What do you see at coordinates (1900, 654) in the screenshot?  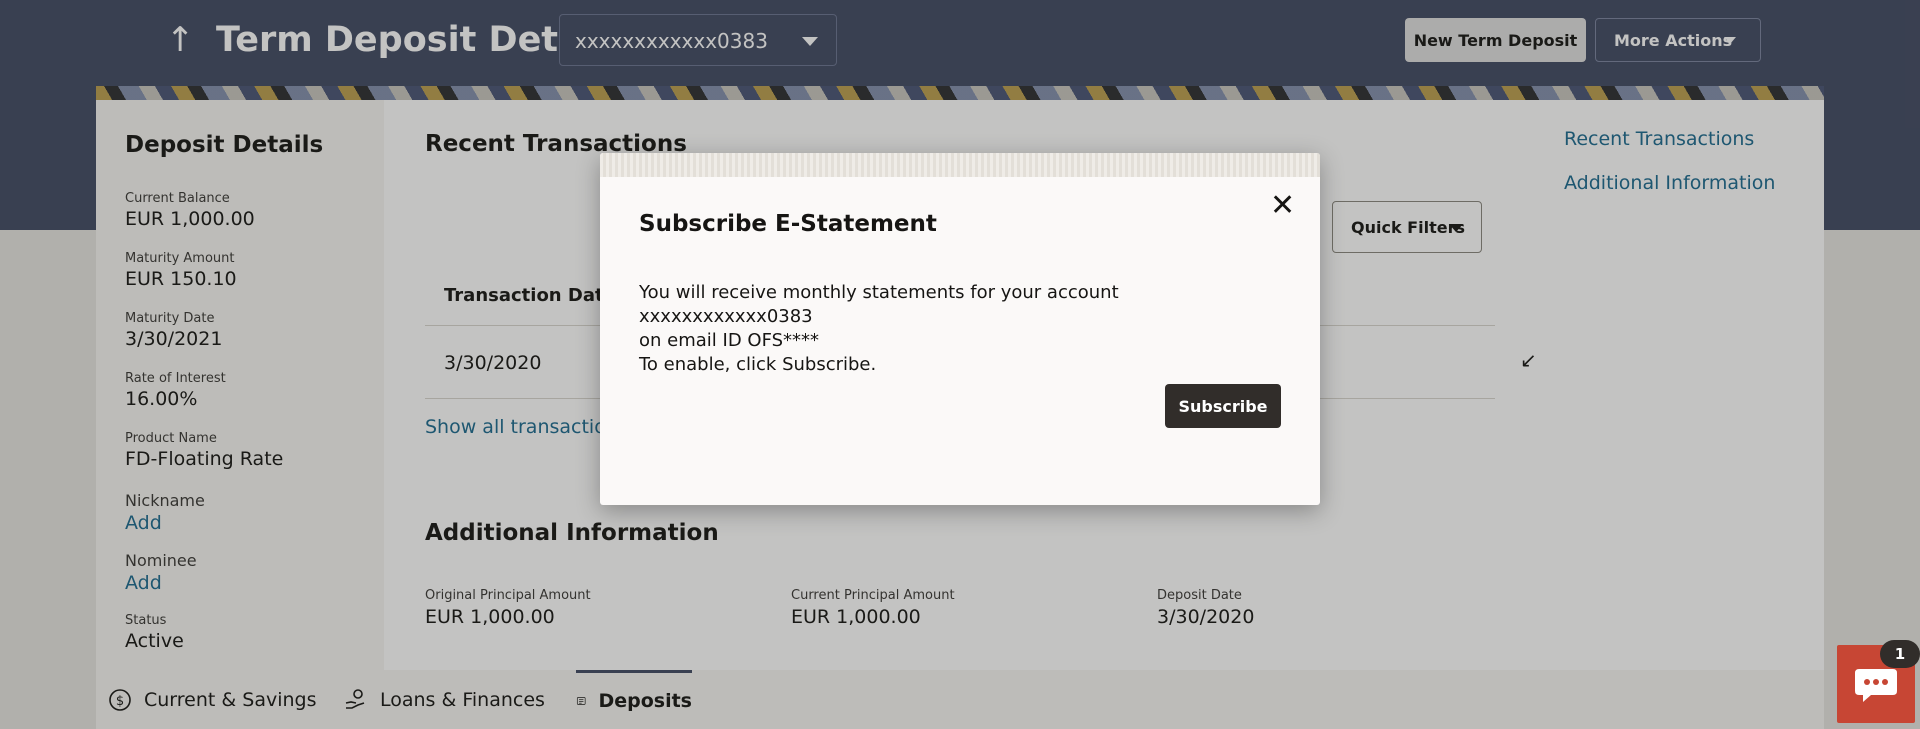 I see `chat-notification-badge: 1` at bounding box center [1900, 654].